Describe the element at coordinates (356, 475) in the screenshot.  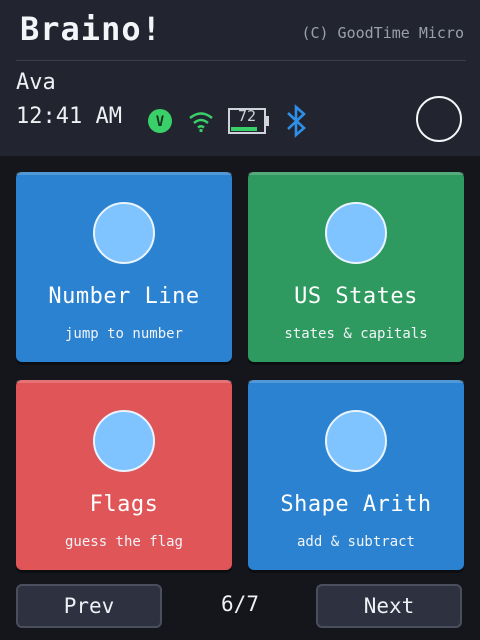
I see `tile-shape-arith: Shape Arith add & subtract` at that location.